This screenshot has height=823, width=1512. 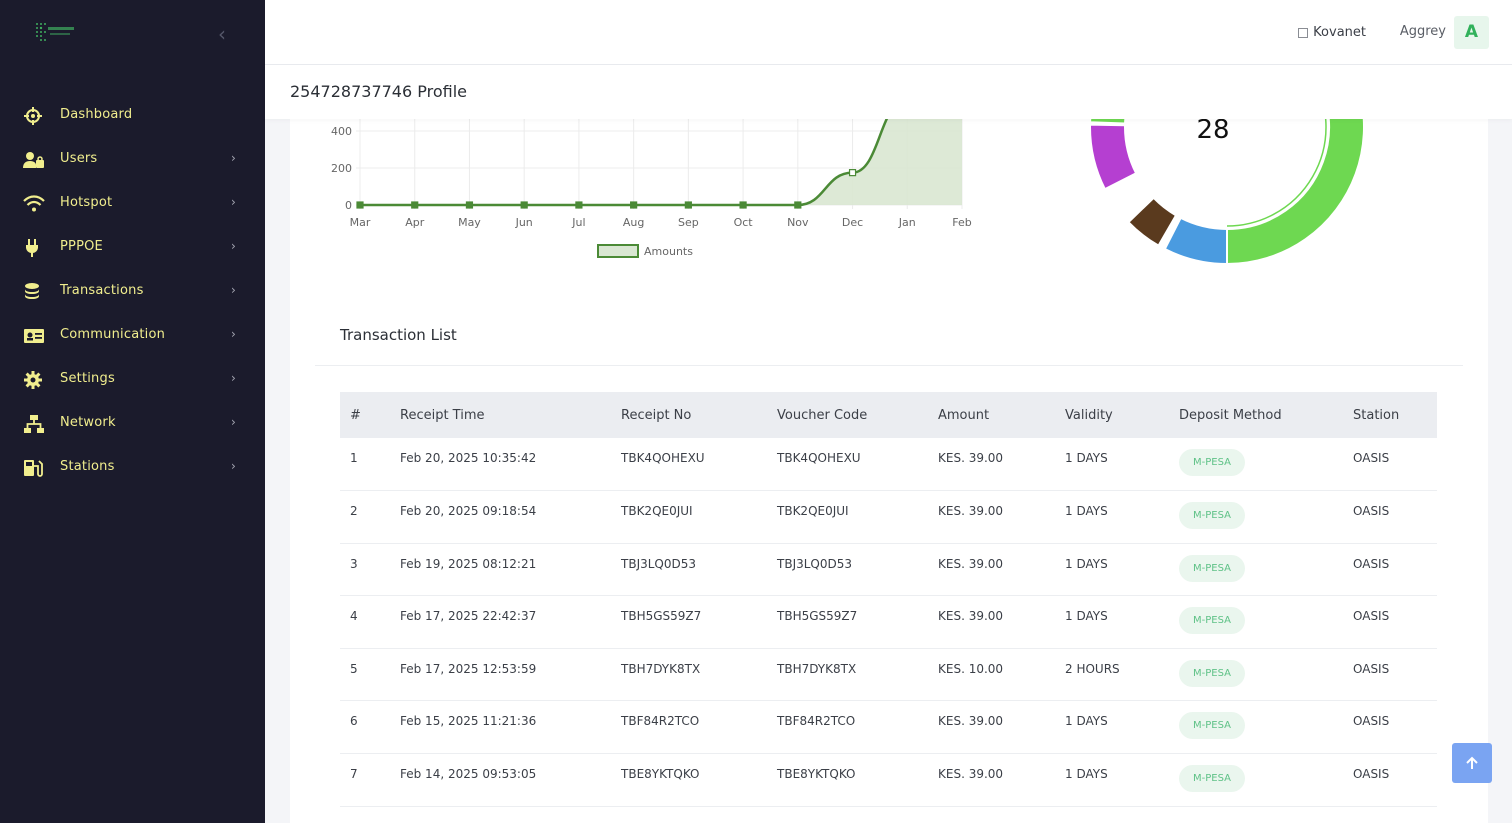 I want to click on sidebar-item-dashboard: Dashboard, so click(x=132, y=116).